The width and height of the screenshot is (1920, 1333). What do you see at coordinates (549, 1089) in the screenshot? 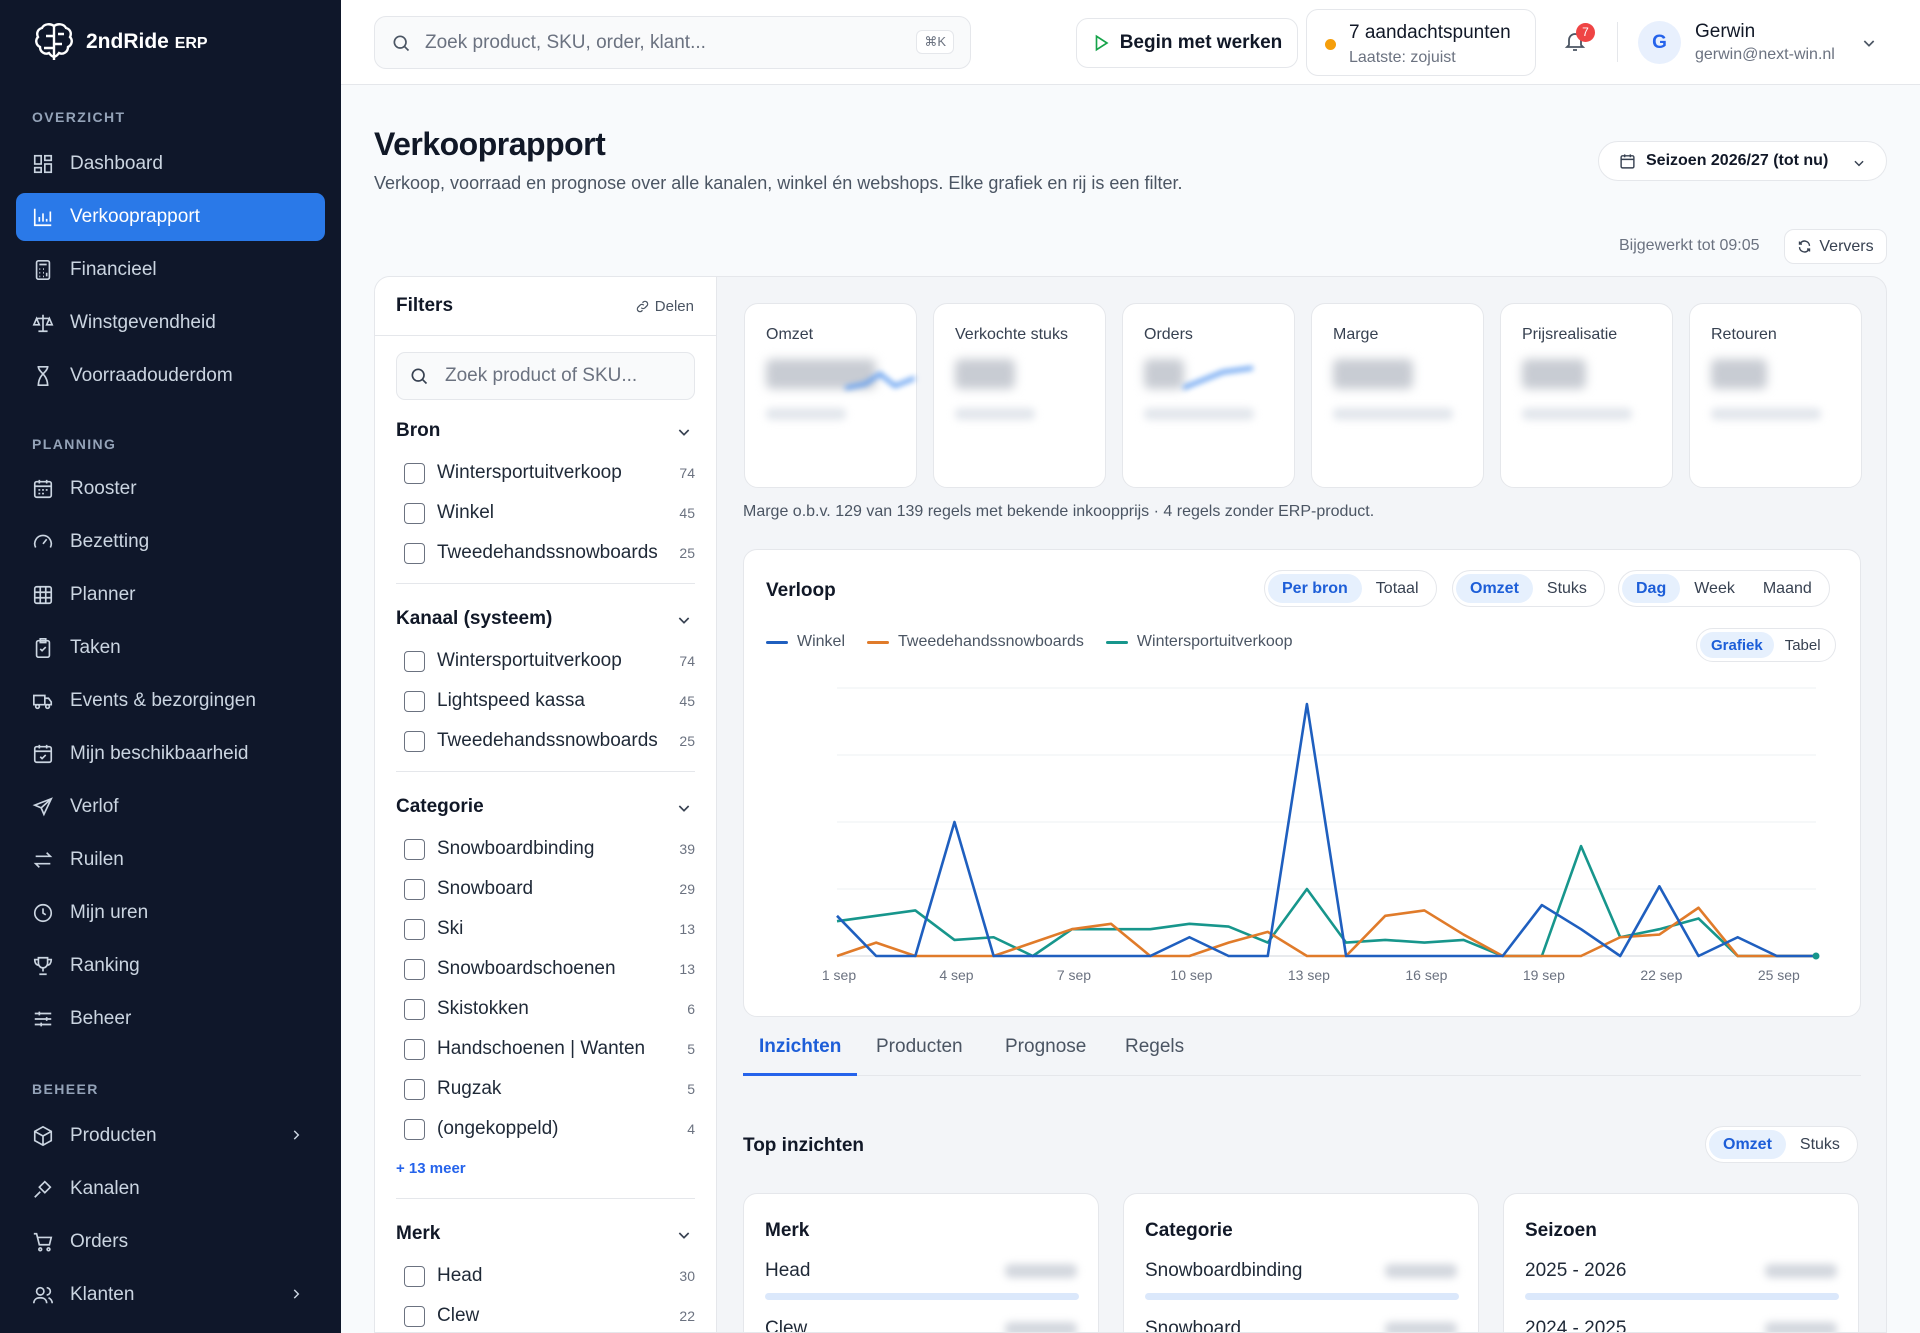
I see `filter-option: Rugzak 5` at bounding box center [549, 1089].